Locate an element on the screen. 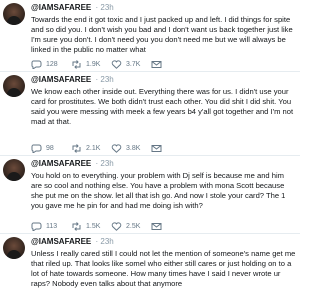 This screenshot has height=289, width=320. retweet-button: 1.5K is located at coordinates (91, 226).